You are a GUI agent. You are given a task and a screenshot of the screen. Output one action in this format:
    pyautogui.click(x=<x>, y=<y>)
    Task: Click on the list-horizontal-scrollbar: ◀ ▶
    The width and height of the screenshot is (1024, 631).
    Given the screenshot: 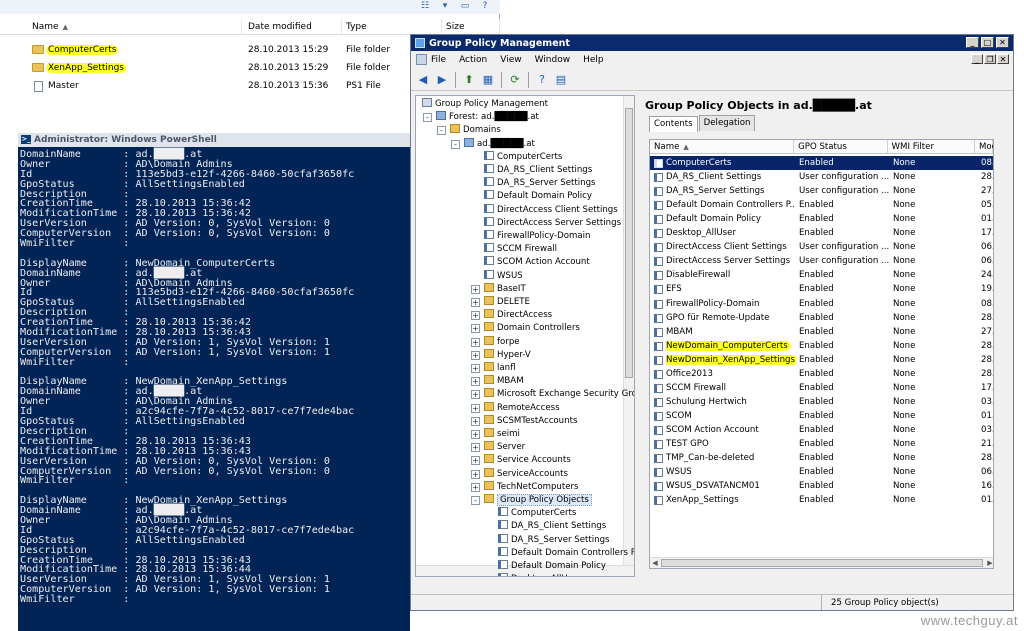 What is the action you would take?
    pyautogui.click(x=821, y=562)
    